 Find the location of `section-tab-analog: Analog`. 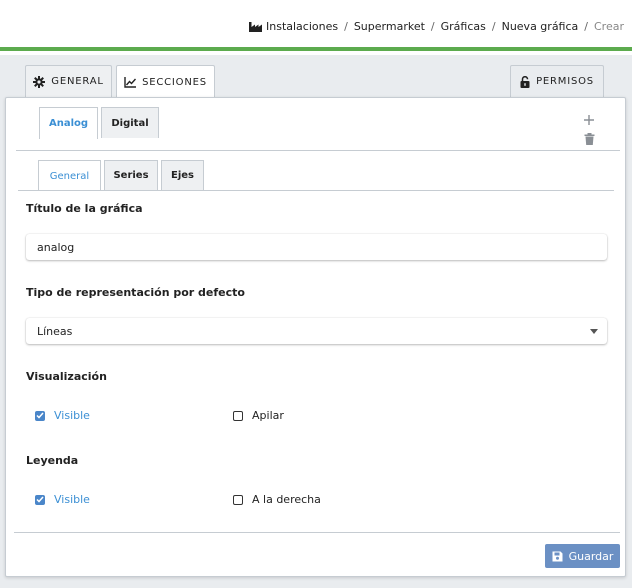

section-tab-analog: Analog is located at coordinates (68, 123).